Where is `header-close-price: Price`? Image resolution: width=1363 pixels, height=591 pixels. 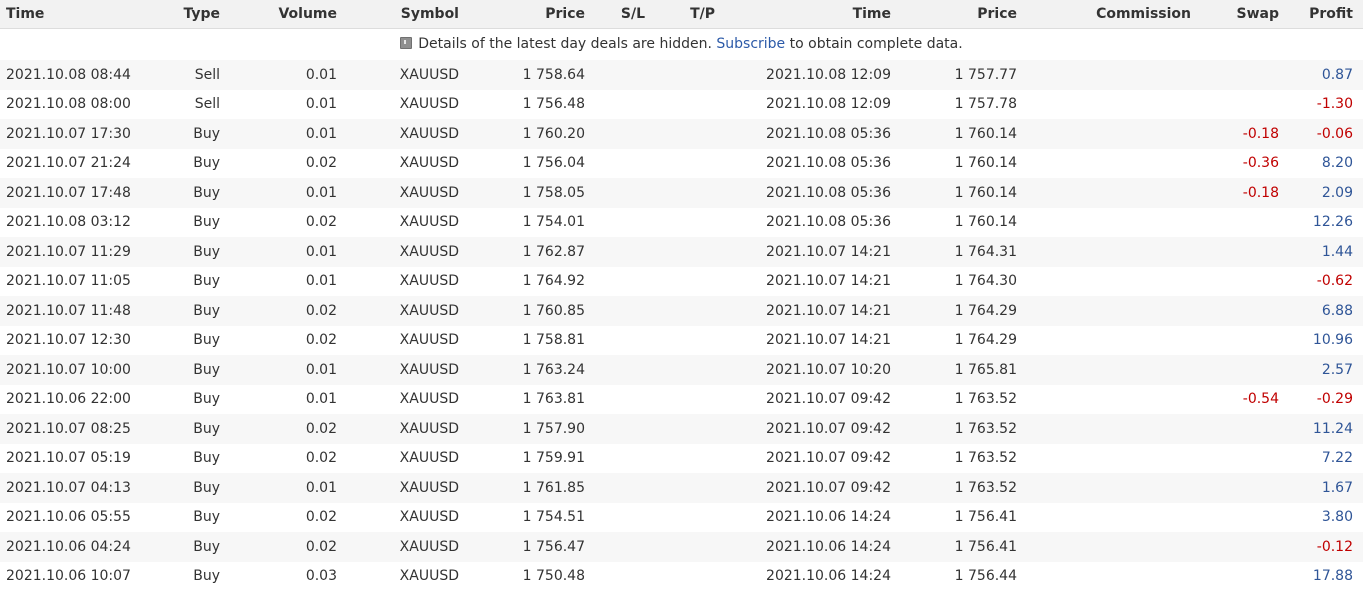 header-close-price: Price is located at coordinates (964, 14).